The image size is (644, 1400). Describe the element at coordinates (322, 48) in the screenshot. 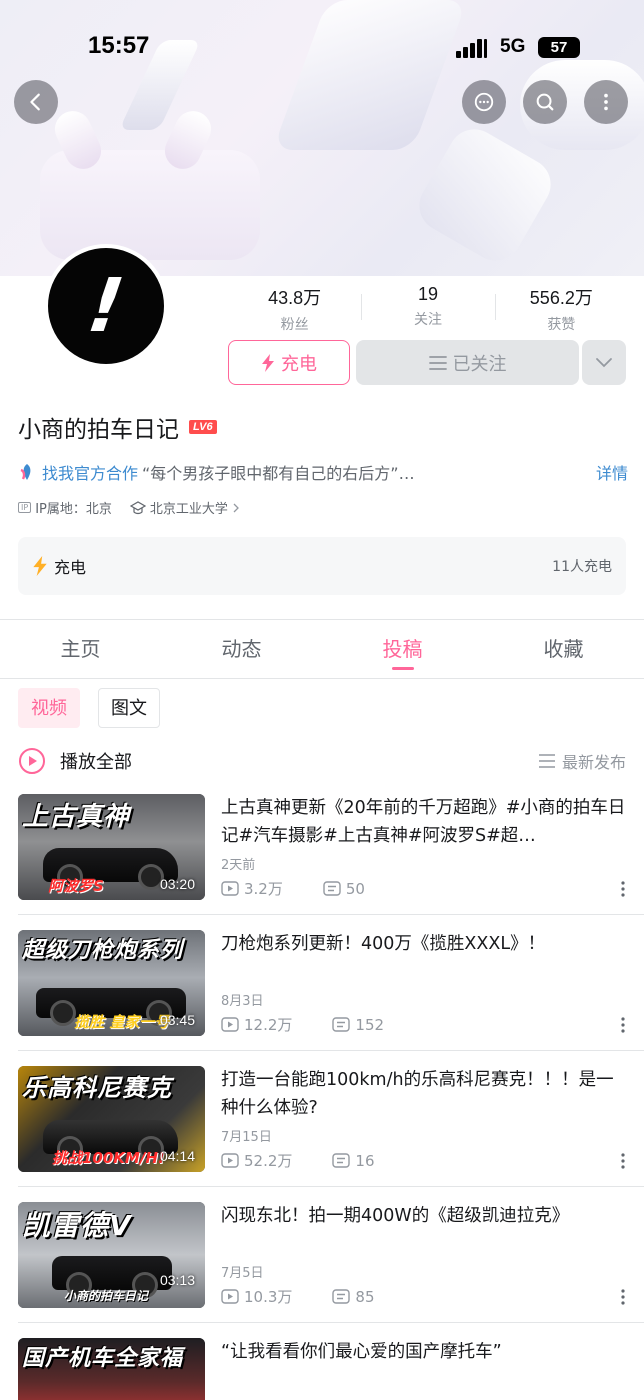

I see `status-bar: 15:57 5G 57` at that location.